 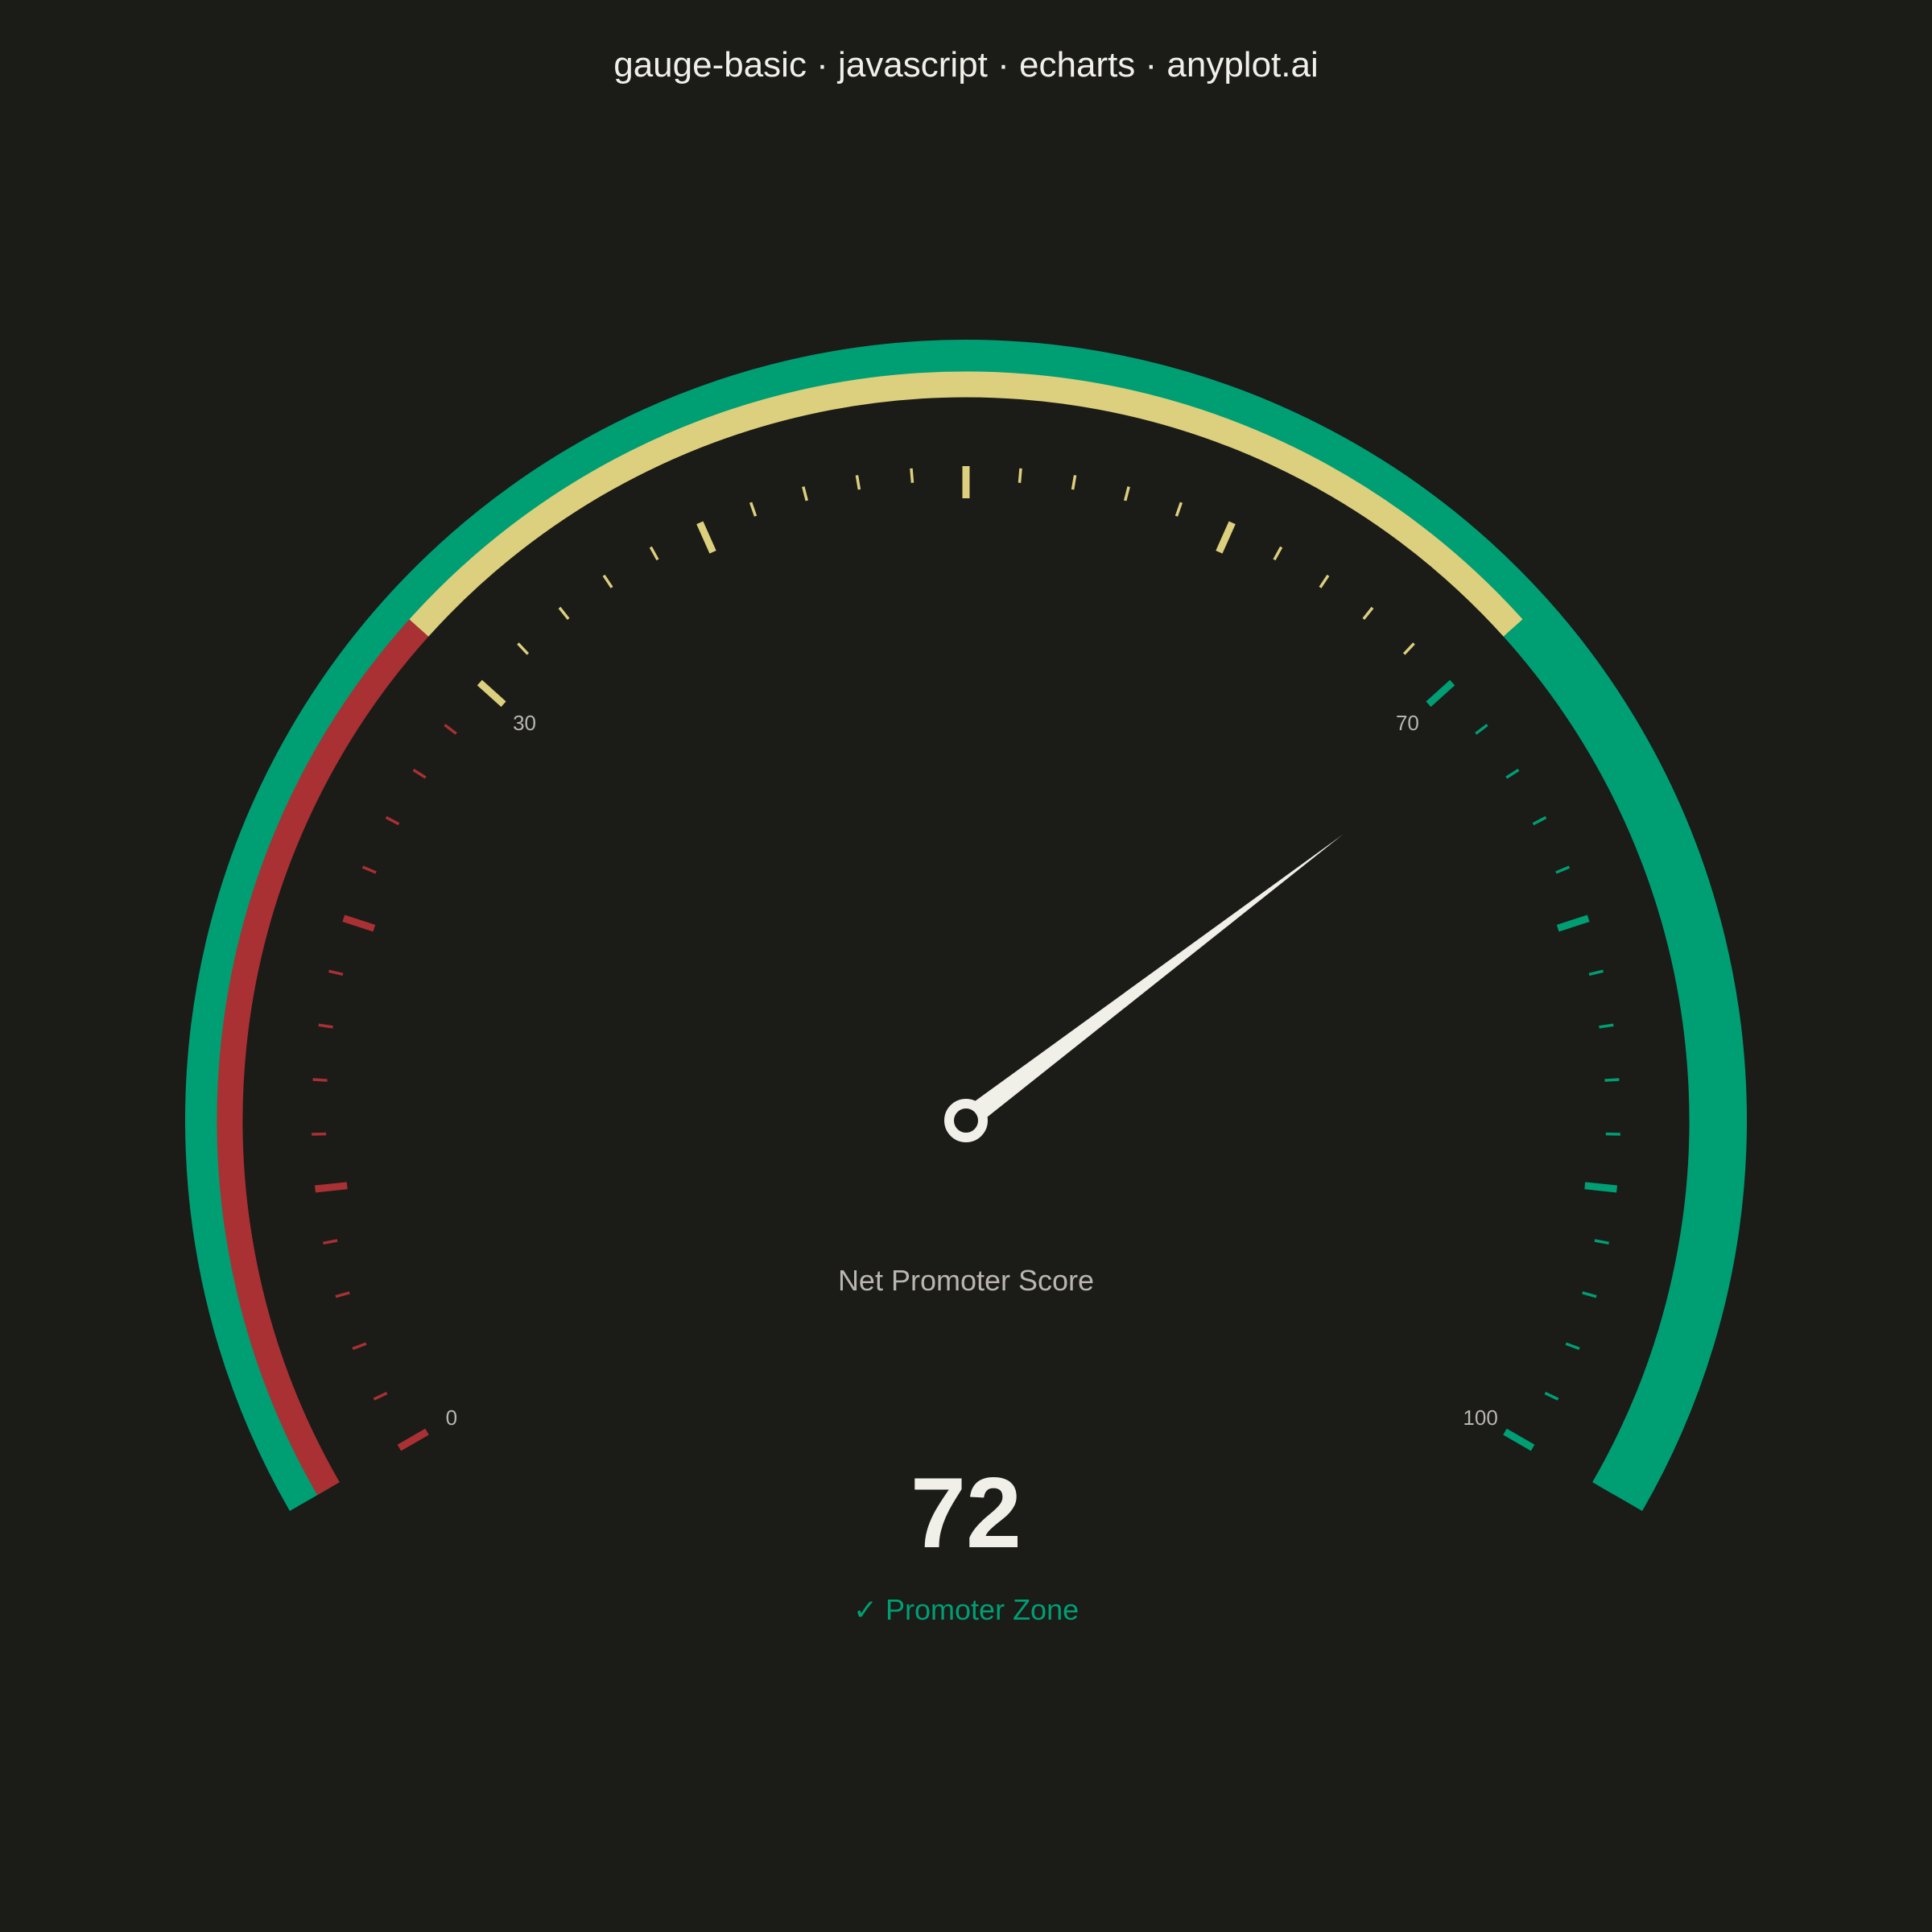 I want to click on gauge-status: ✓ Promoter Zone, so click(x=966, y=1609).